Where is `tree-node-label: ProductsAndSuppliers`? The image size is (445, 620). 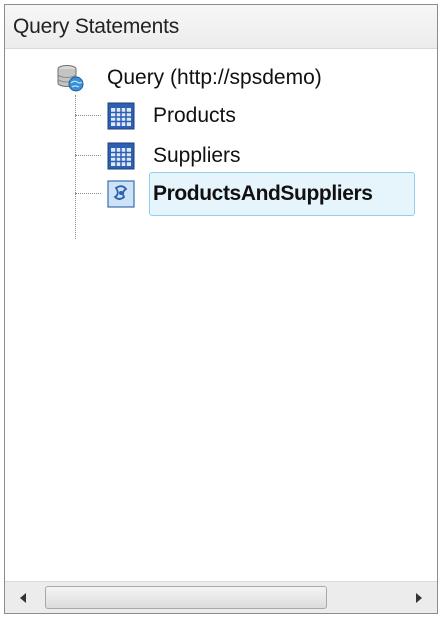 tree-node-label: ProductsAndSuppliers is located at coordinates (263, 193).